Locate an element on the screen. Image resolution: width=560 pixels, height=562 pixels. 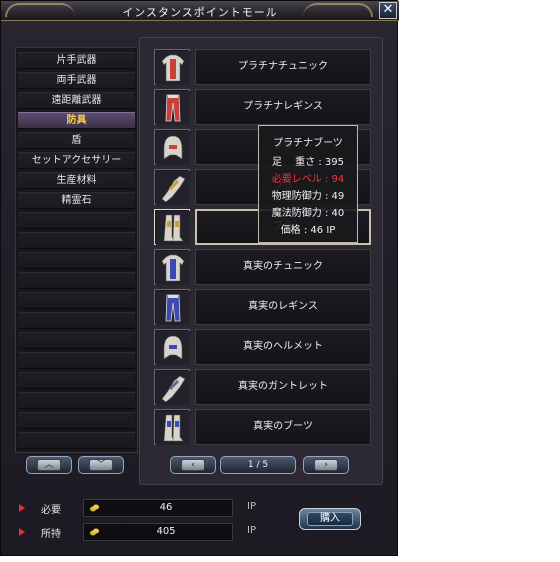
item-row: 真実のガントレット is located at coordinates (263, 387).